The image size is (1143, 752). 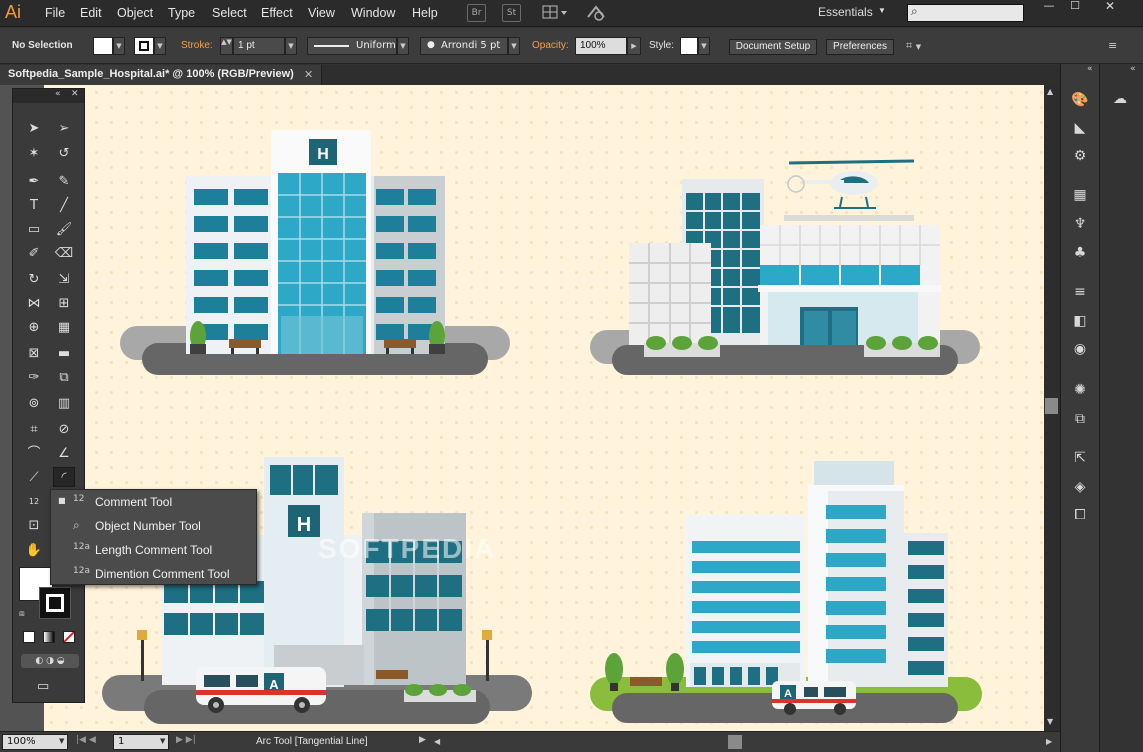 What do you see at coordinates (64, 254) in the screenshot?
I see `eraser-tool-icon: ⌫` at bounding box center [64, 254].